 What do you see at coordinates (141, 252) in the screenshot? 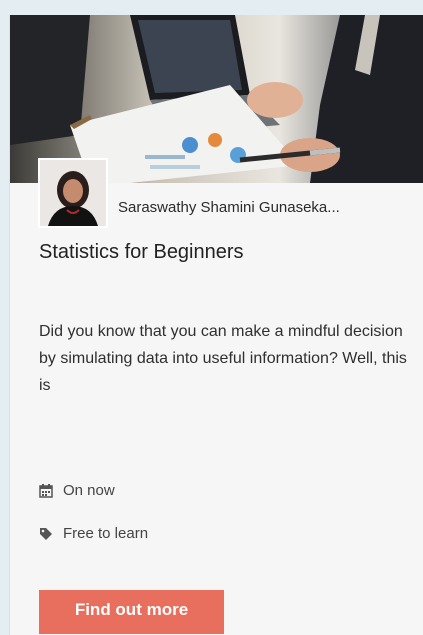
I see `course-title: Statistics for Beginners` at bounding box center [141, 252].